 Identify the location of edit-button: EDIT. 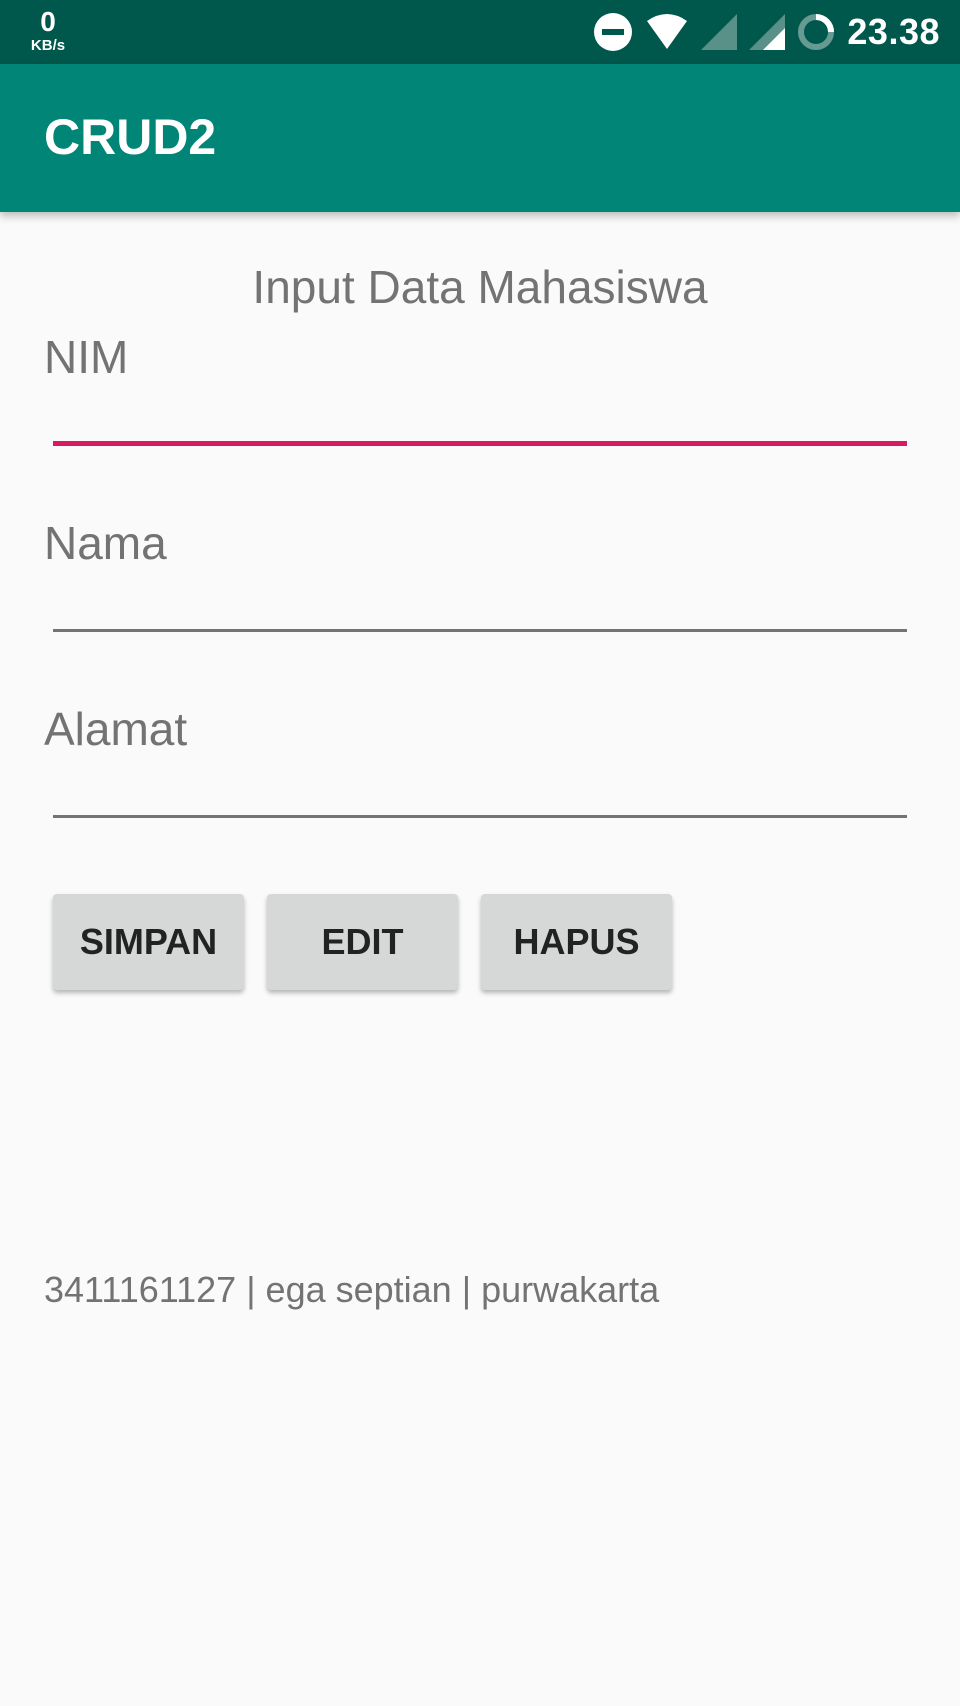
(362, 942).